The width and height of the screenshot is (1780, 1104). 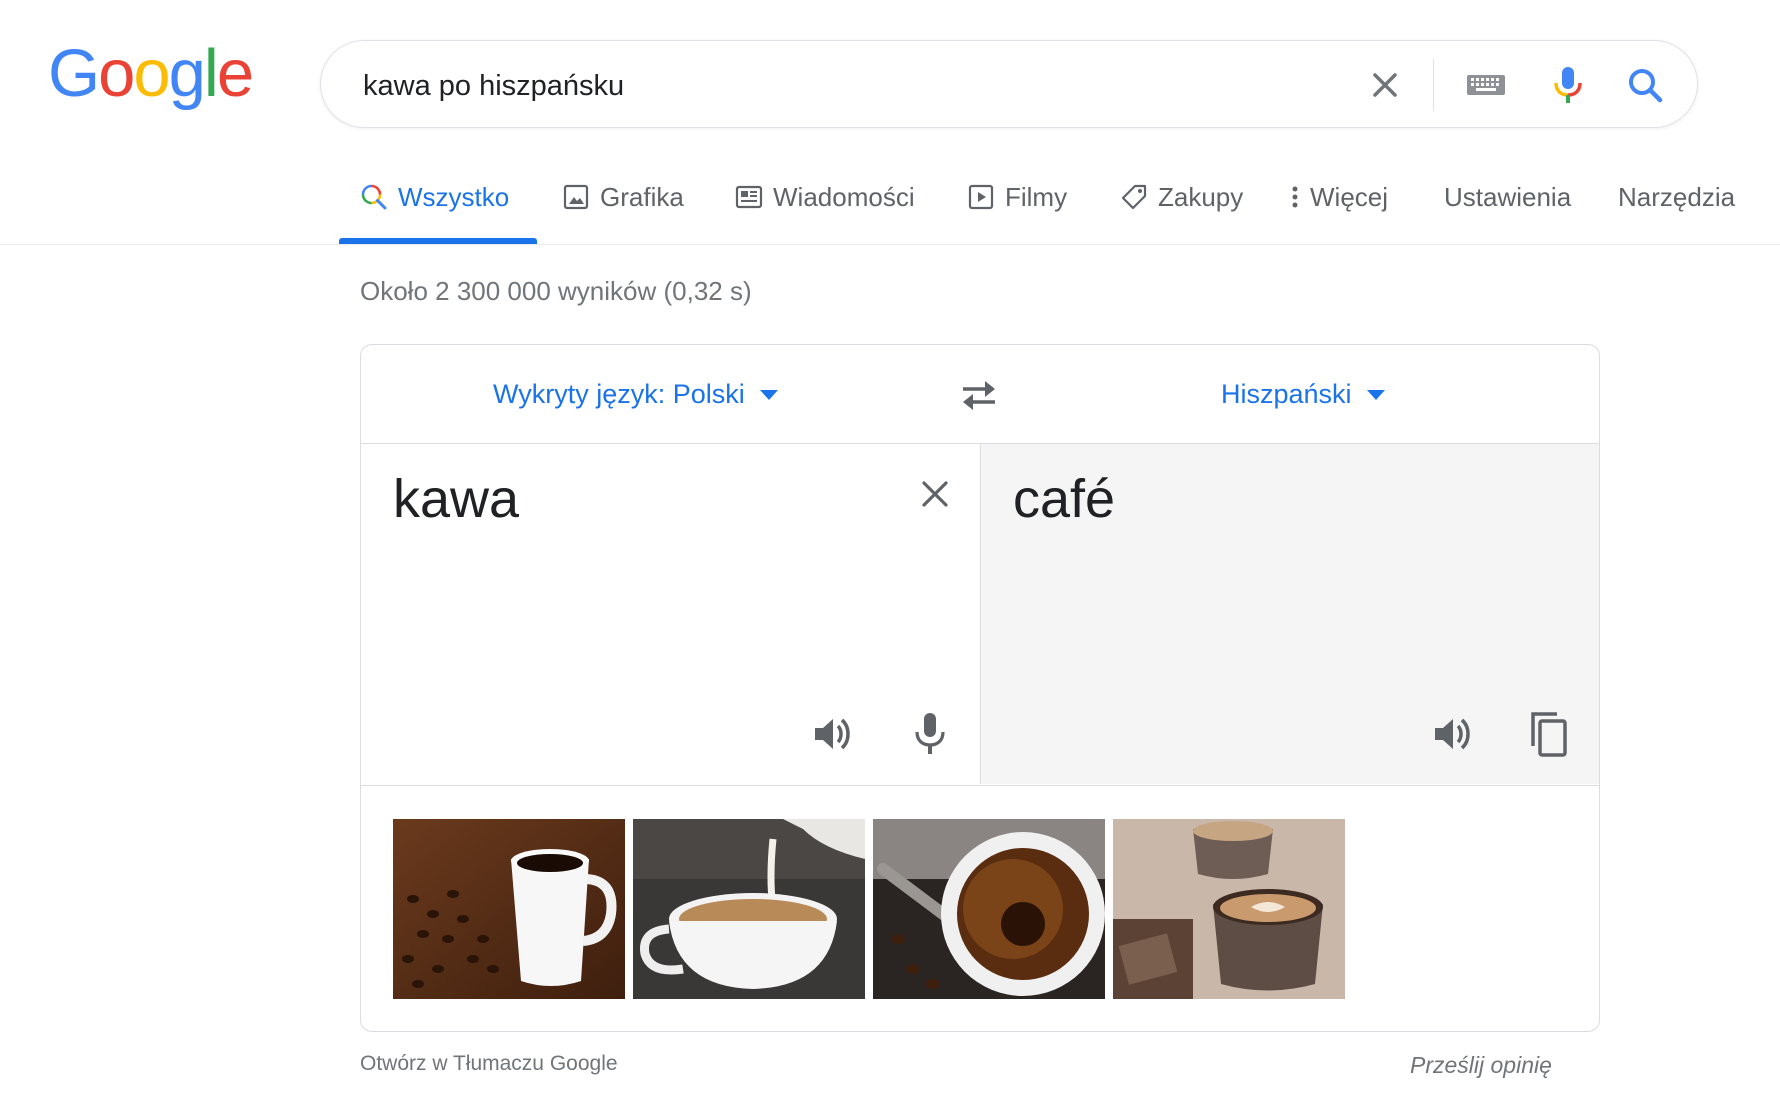 I want to click on search-submit-button, so click(x=1645, y=85).